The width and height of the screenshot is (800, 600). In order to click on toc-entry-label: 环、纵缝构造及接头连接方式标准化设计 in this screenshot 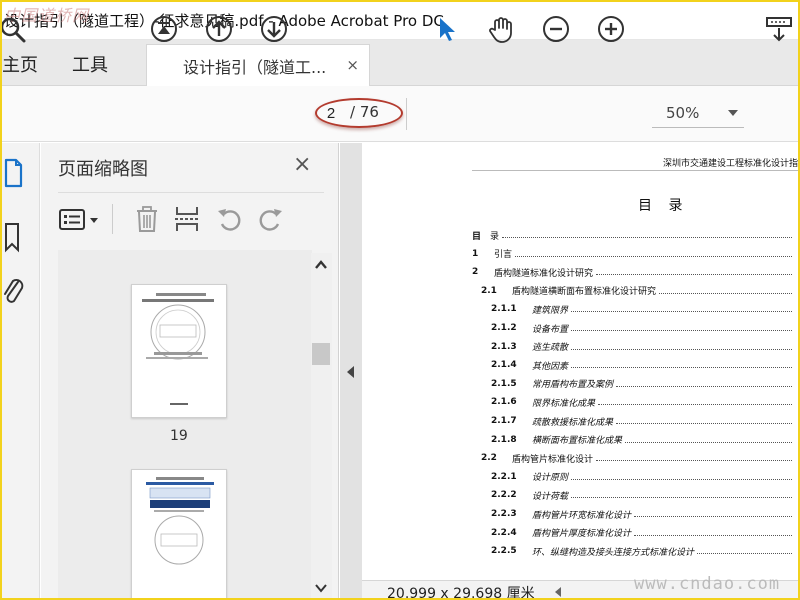, I will do `click(613, 552)`.